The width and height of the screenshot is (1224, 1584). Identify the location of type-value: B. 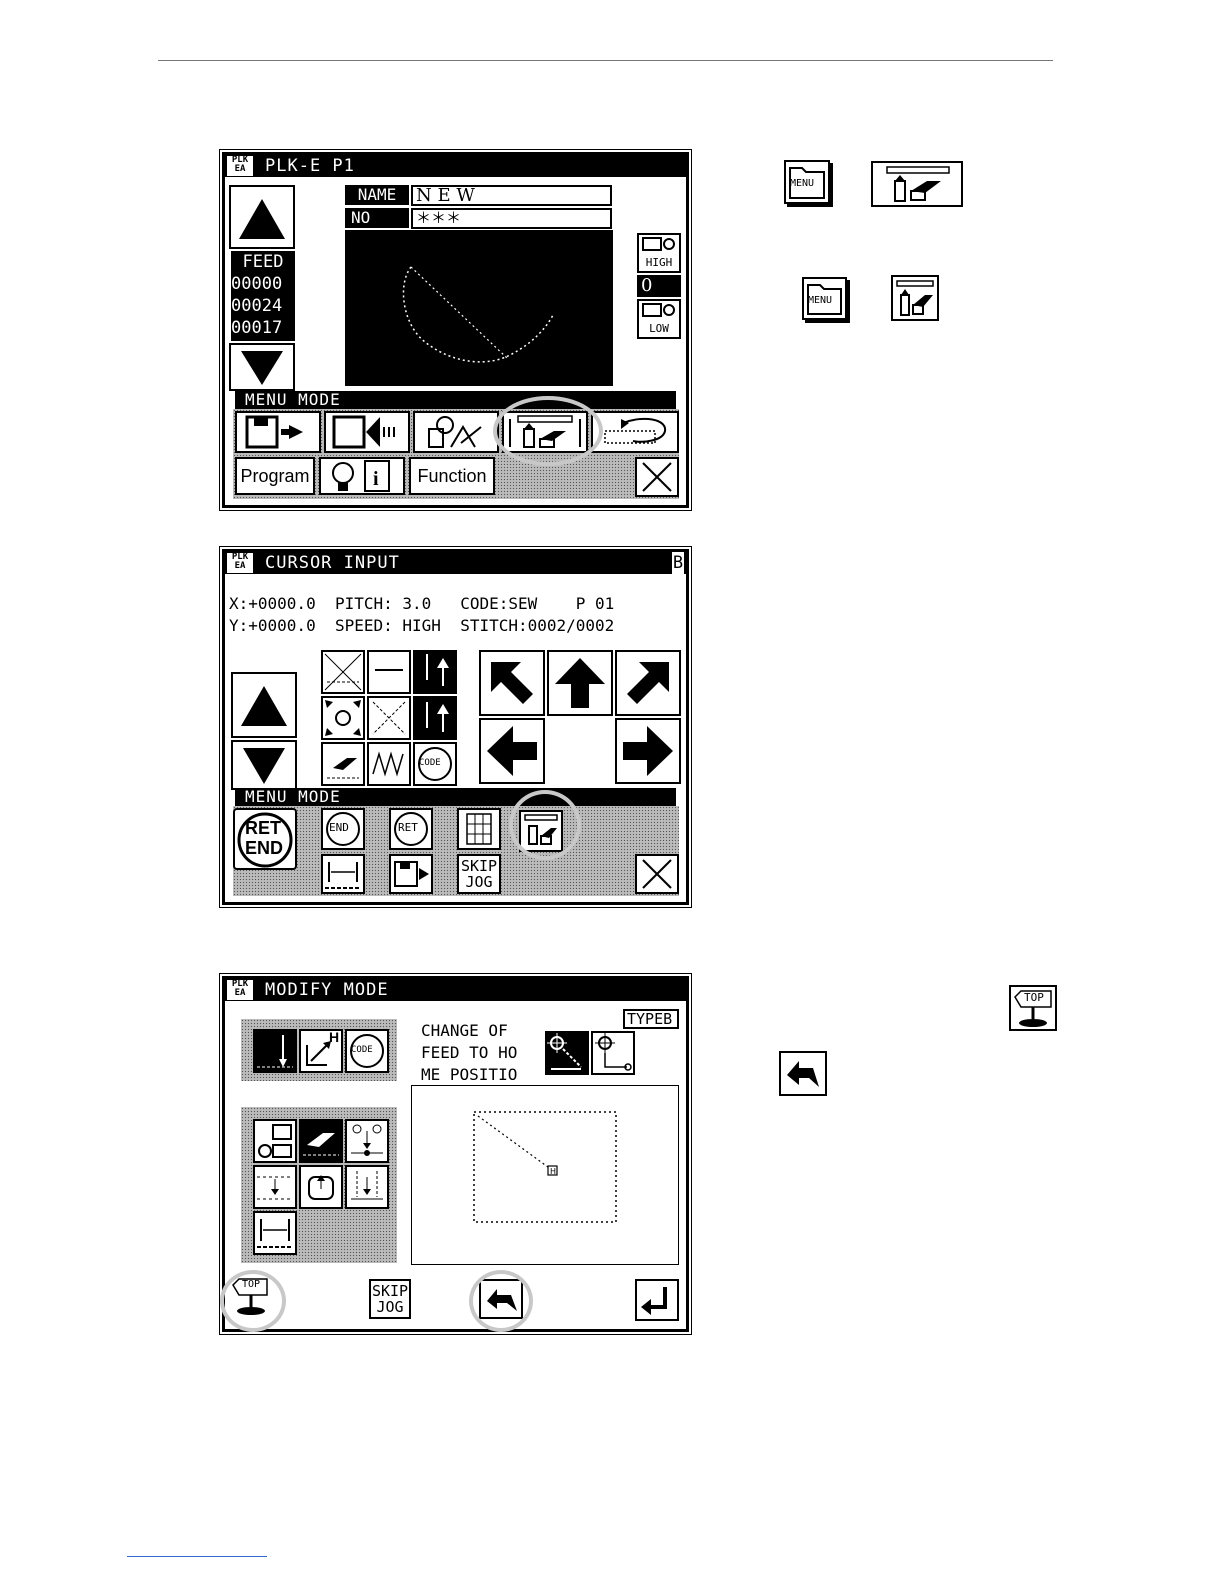
(668, 1019).